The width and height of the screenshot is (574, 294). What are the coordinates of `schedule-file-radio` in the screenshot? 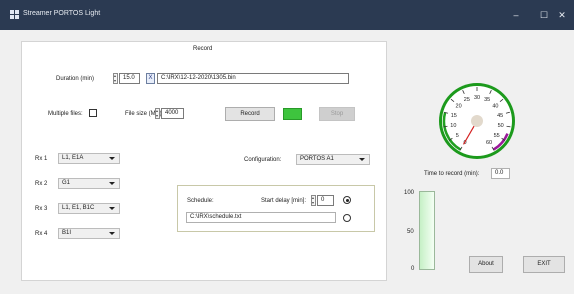 It's located at (347, 218).